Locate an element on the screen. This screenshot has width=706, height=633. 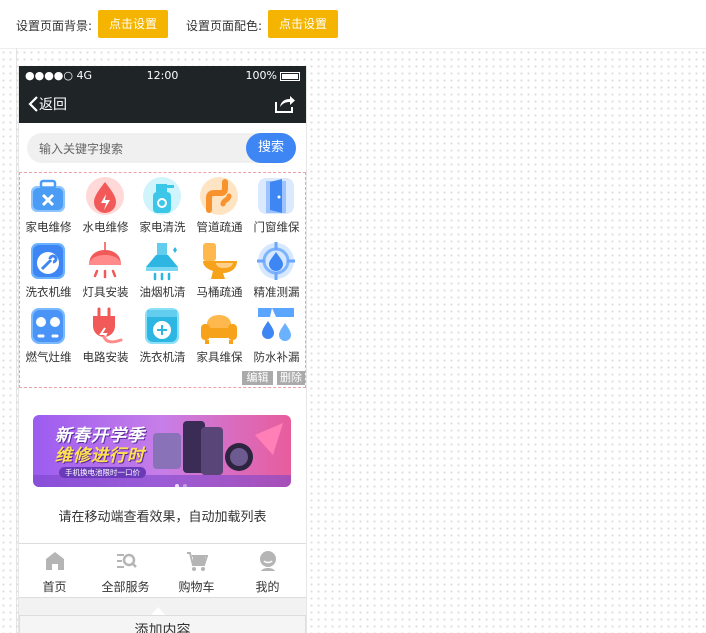
sofa-icon is located at coordinates (219, 329).